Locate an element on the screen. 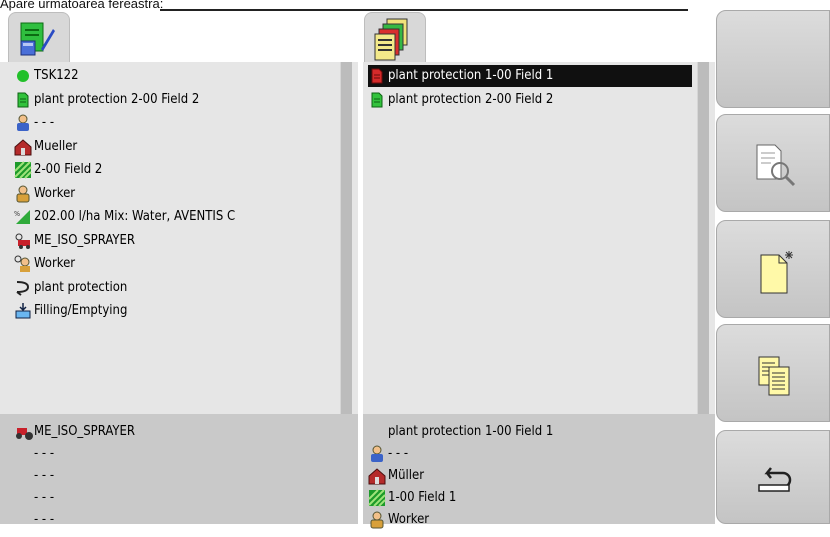  right-lower-label: Worker is located at coordinates (409, 519).